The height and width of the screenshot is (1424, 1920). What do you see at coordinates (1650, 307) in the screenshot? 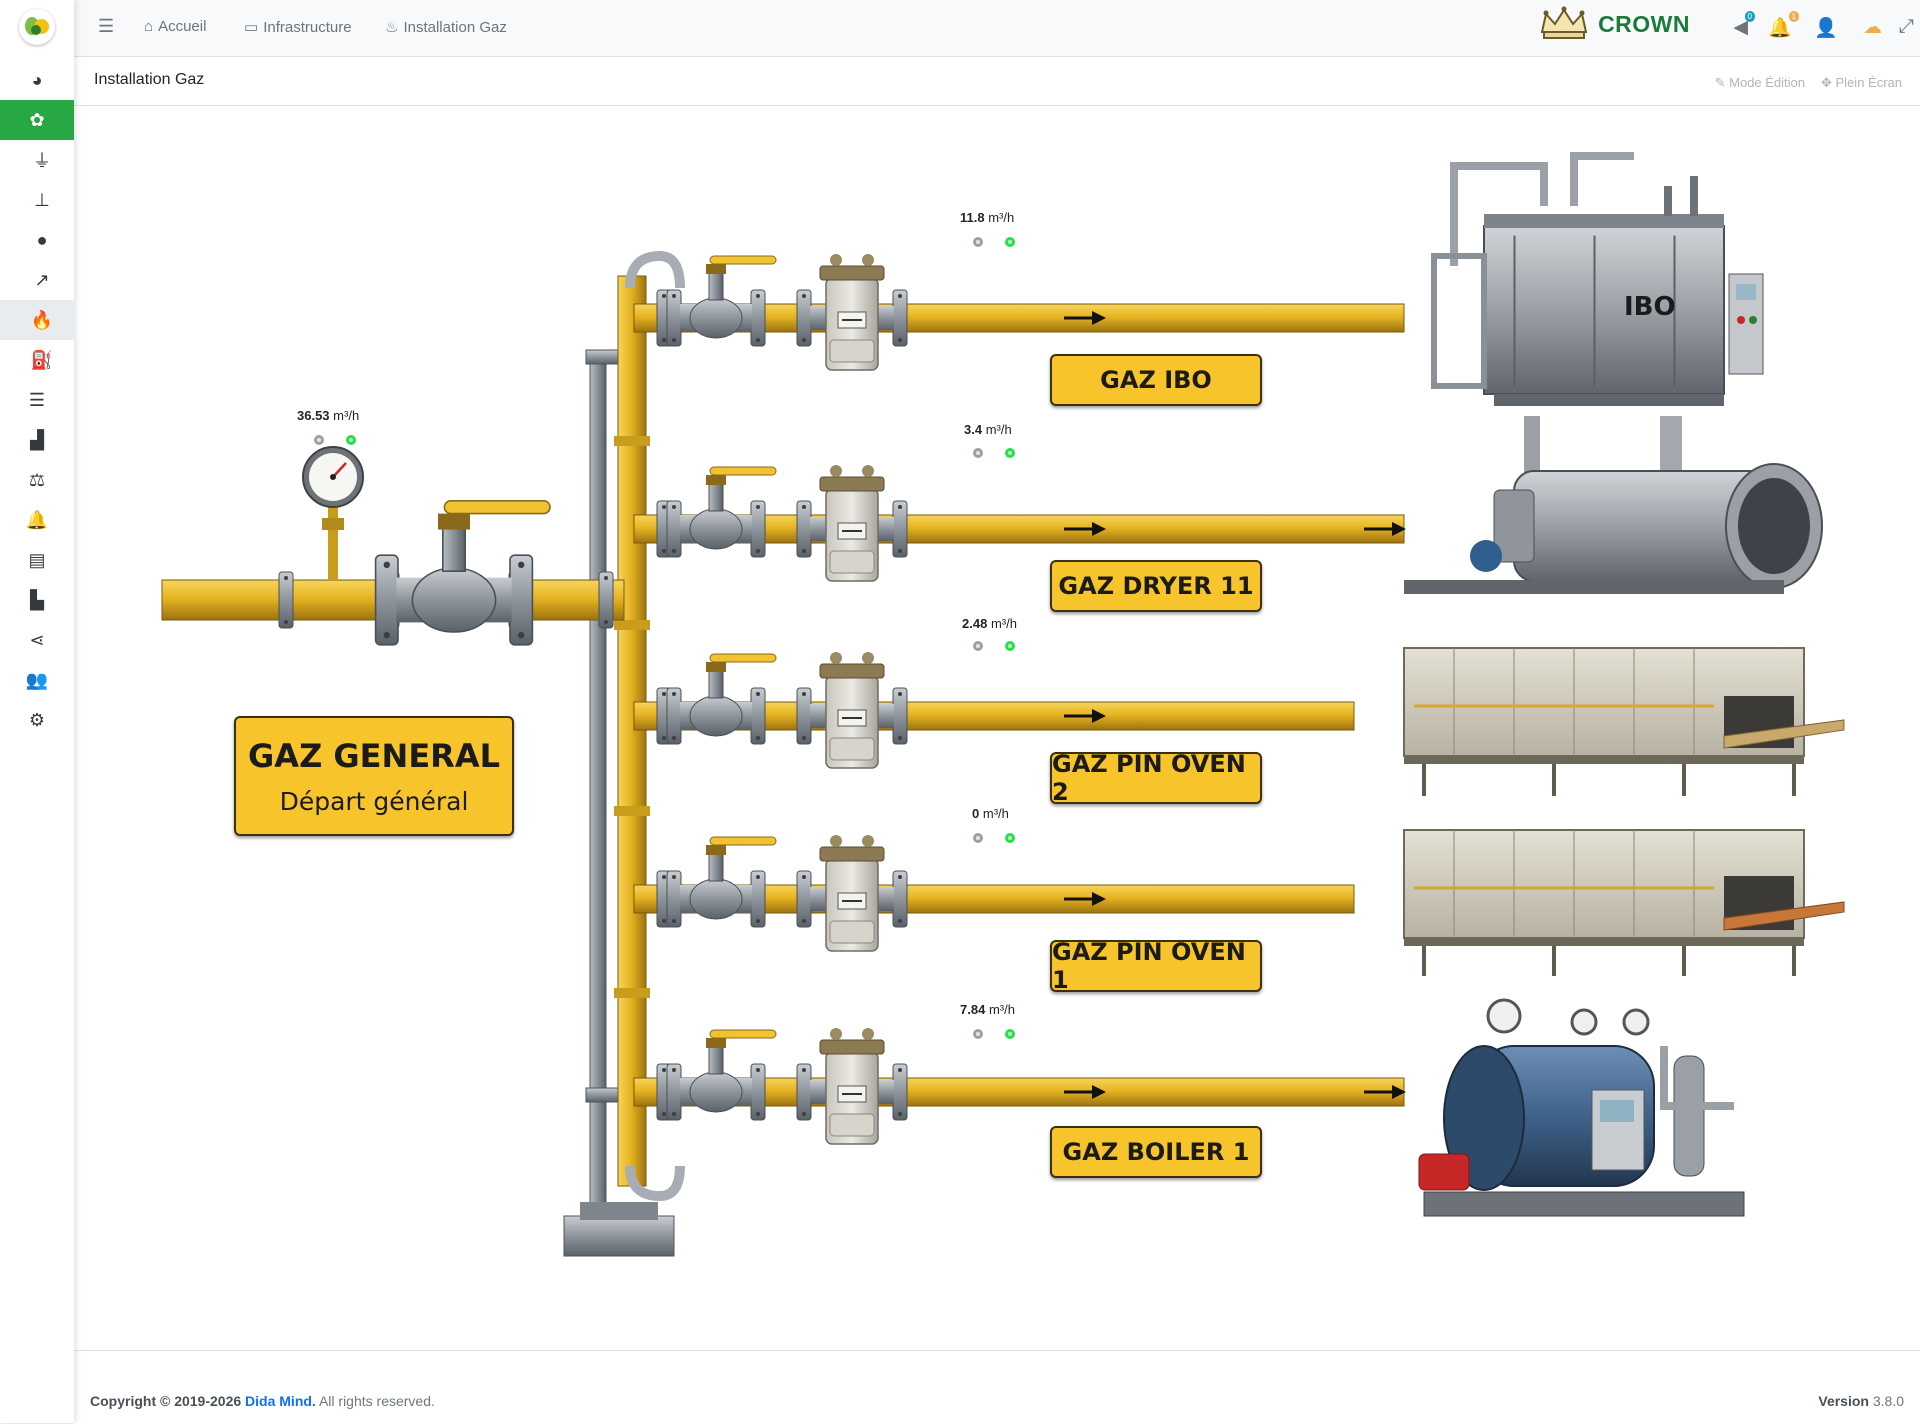
I see `ibo-equipment-label: IBO` at bounding box center [1650, 307].